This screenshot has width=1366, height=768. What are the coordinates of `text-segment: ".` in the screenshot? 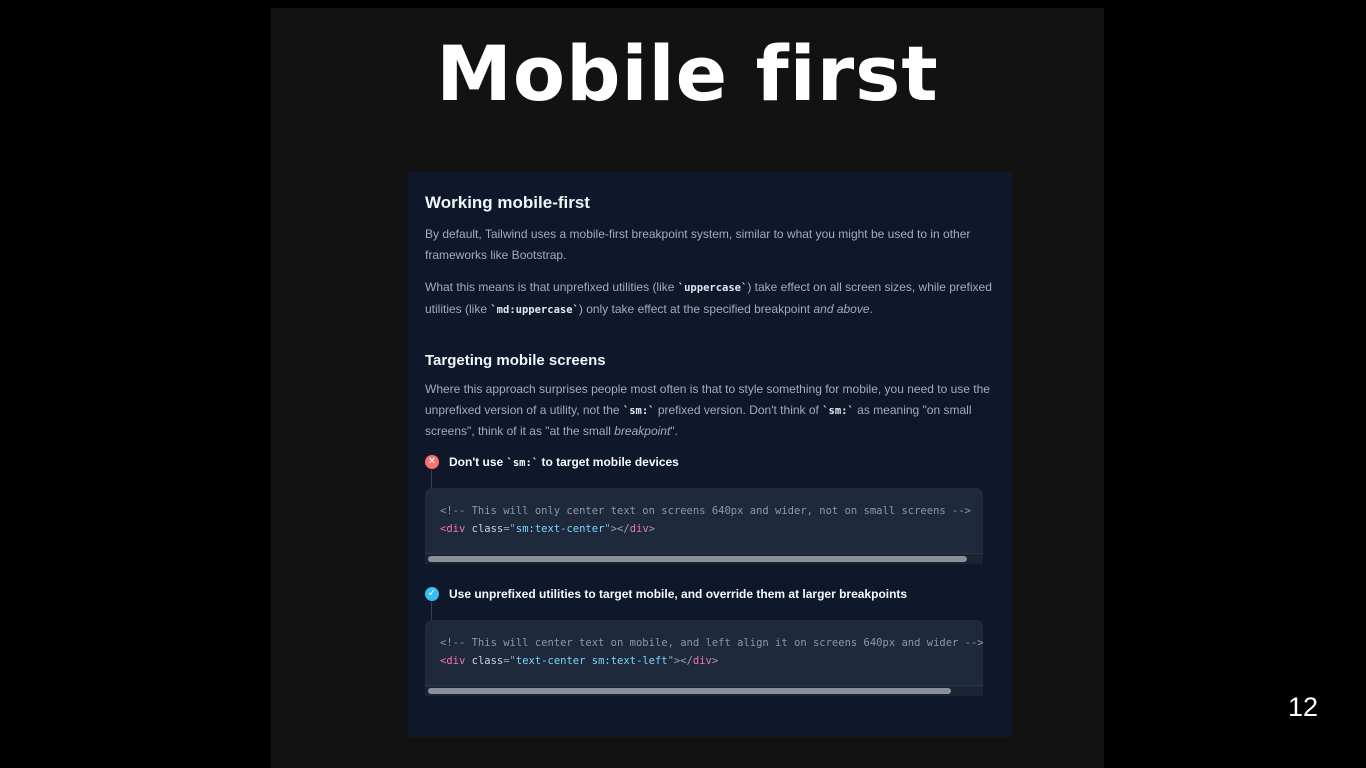 It's located at (674, 431).